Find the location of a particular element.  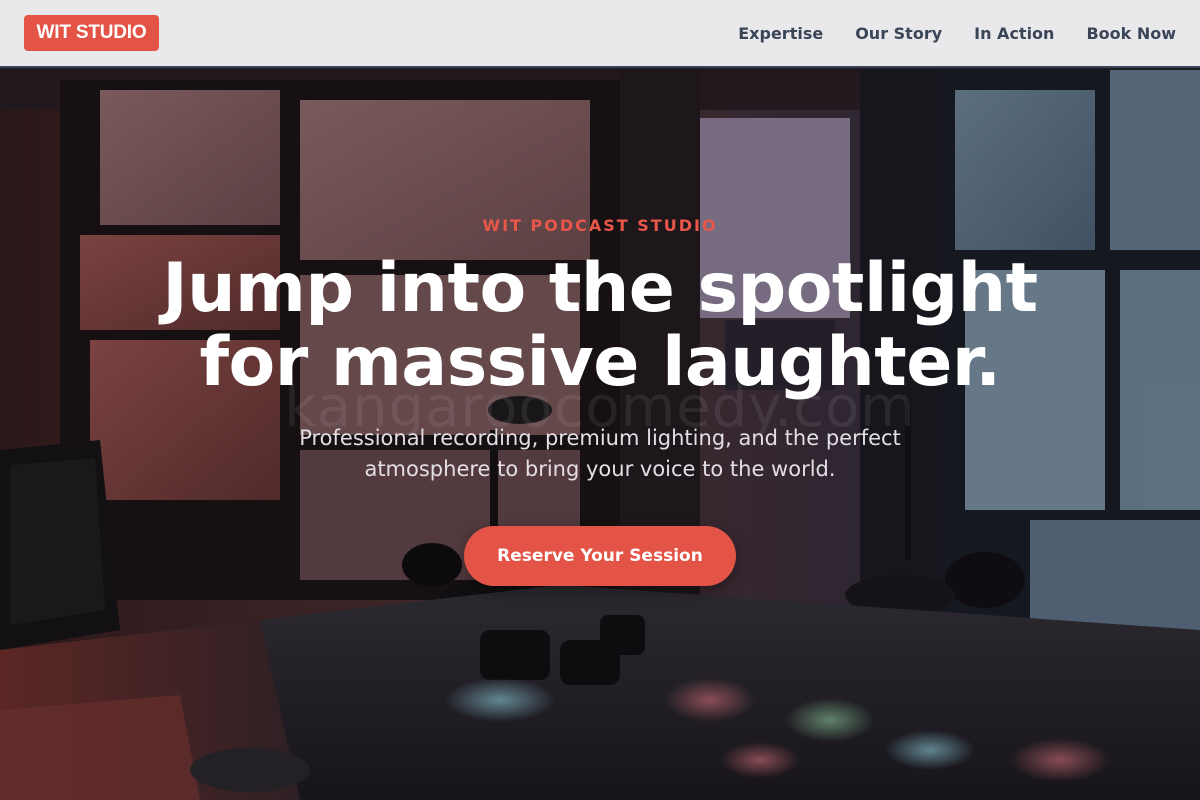

nav-link-our-story: Our Story is located at coordinates (898, 33).